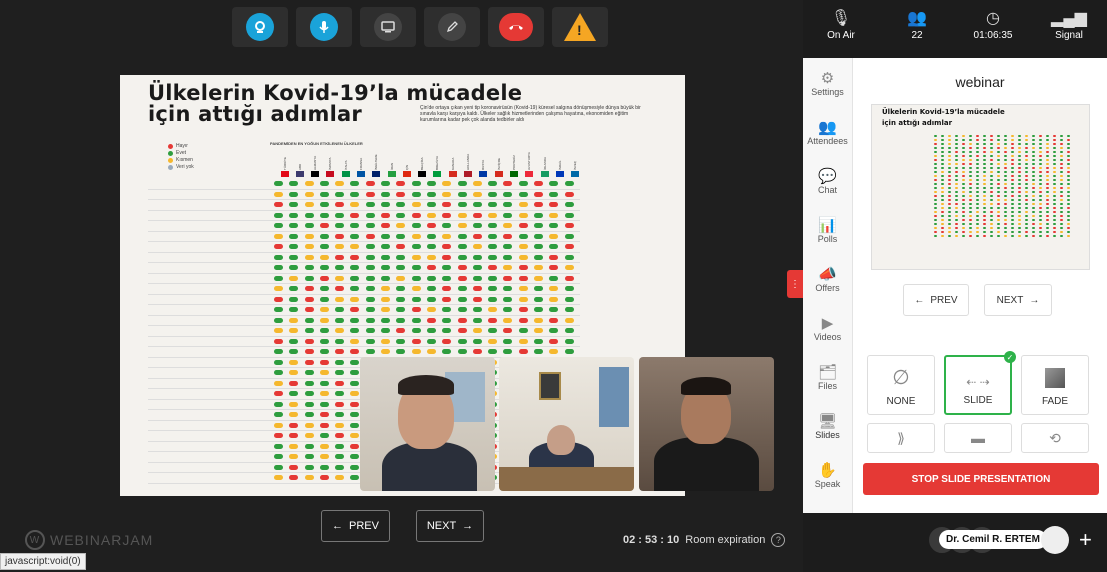 The width and height of the screenshot is (1107, 572). I want to click on warning-button: !, so click(580, 27).